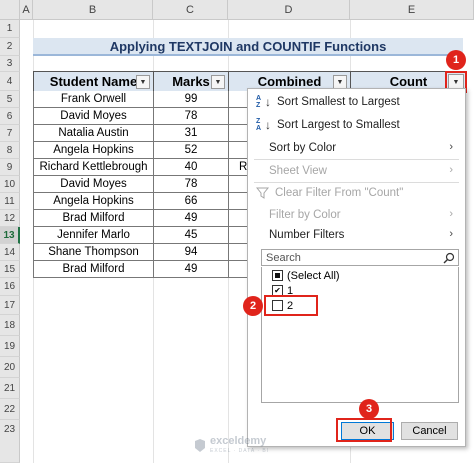  What do you see at coordinates (253, 306) in the screenshot?
I see `step-badge-2: 2` at bounding box center [253, 306].